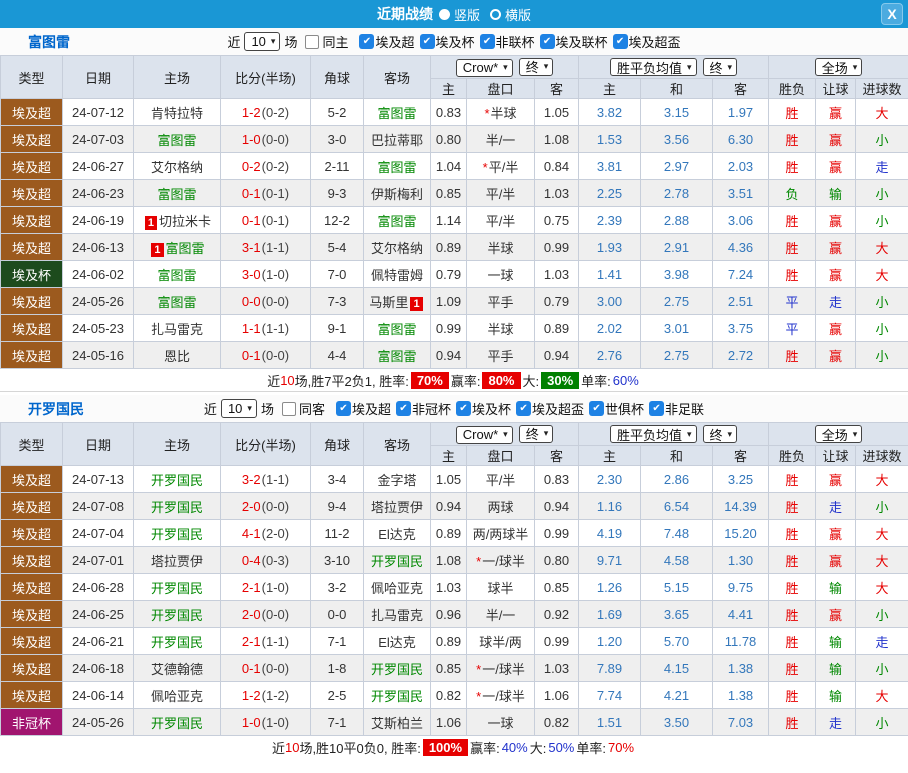  What do you see at coordinates (676, 722) in the screenshot?
I see `mean-draw: 3.50` at bounding box center [676, 722].